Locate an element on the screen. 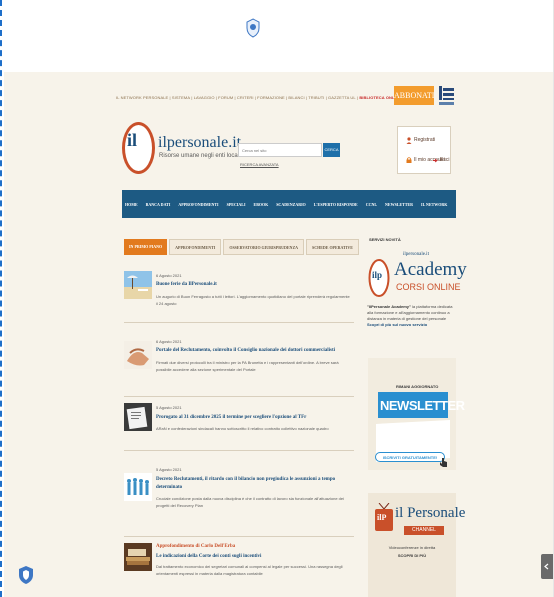  logo-tagline: Risorse umane negli enti locali is located at coordinates (200, 156).